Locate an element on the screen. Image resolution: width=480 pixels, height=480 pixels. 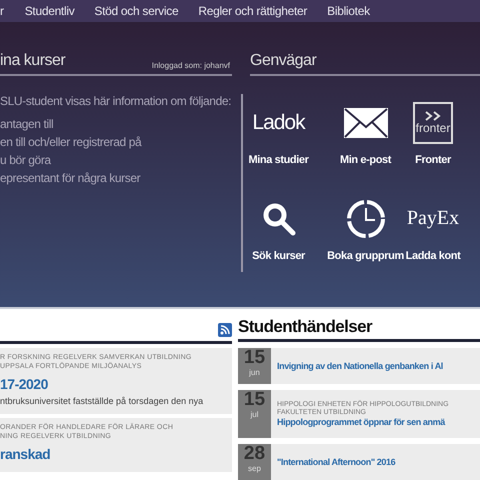
event-title: Hippologprogrammet öppnar för sen anmä is located at coordinates (363, 422).